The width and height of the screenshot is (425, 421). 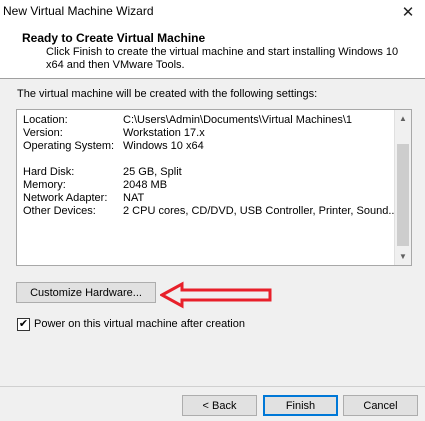 I want to click on scroll-down-button: ▼, so click(x=403, y=256).